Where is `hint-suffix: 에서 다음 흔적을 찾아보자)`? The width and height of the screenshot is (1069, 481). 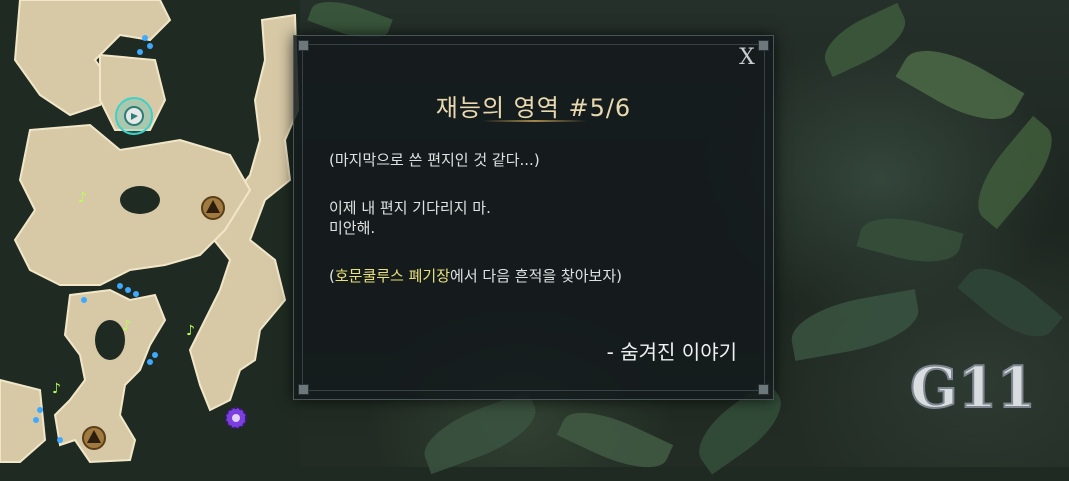 hint-suffix: 에서 다음 흔적을 찾아보자) is located at coordinates (536, 276).